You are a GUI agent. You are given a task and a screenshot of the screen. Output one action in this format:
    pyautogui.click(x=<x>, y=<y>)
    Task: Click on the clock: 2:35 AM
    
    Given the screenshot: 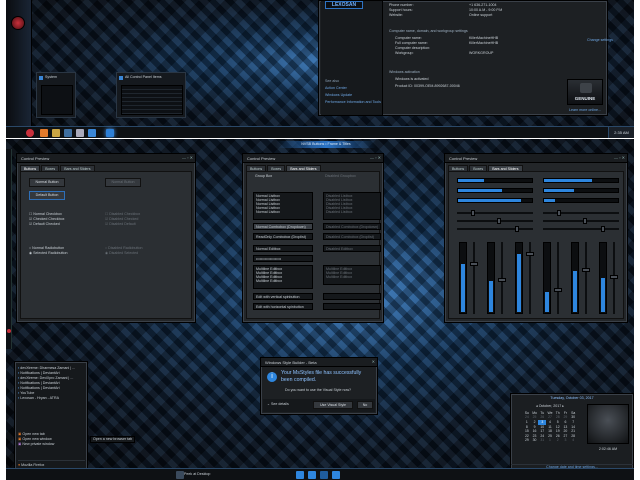 What is the action you would take?
    pyautogui.click(x=621, y=132)
    